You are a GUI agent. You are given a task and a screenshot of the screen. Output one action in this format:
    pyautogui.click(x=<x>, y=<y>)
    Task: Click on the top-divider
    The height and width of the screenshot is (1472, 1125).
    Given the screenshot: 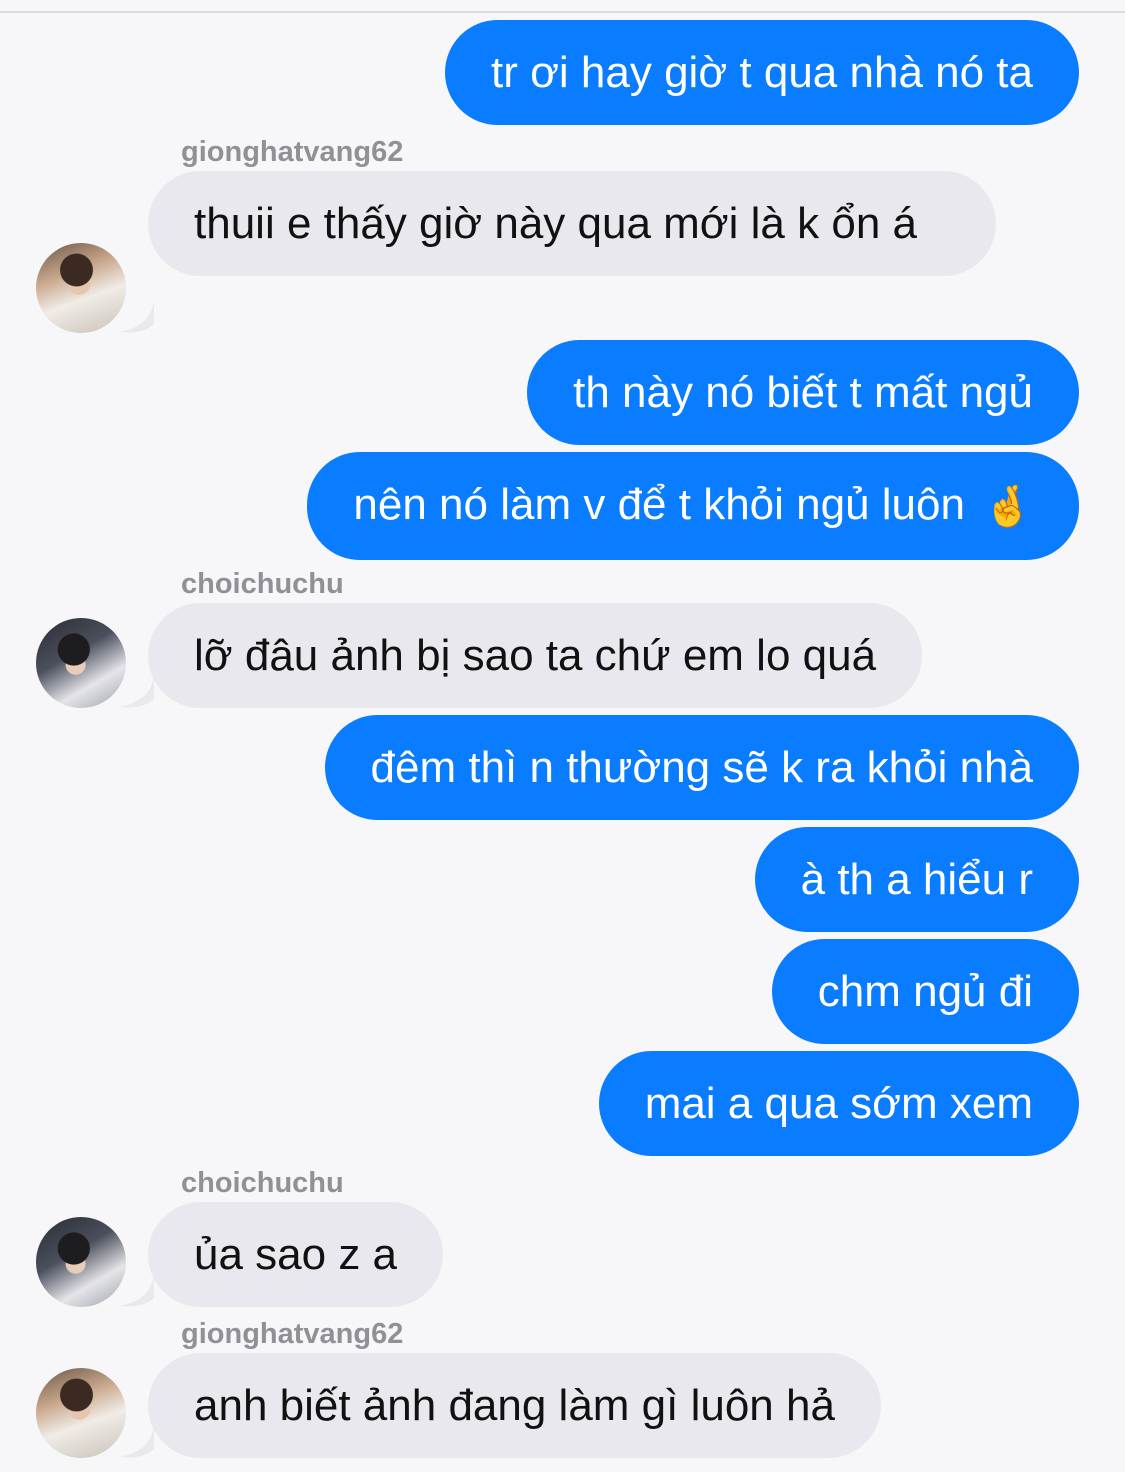 What is the action you would take?
    pyautogui.click(x=562, y=12)
    